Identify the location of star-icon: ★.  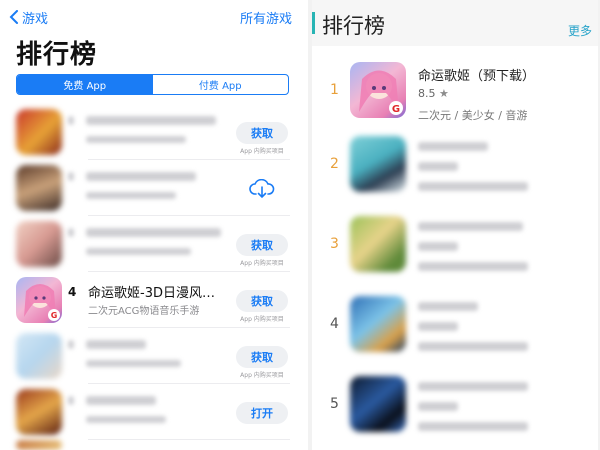
(444, 93).